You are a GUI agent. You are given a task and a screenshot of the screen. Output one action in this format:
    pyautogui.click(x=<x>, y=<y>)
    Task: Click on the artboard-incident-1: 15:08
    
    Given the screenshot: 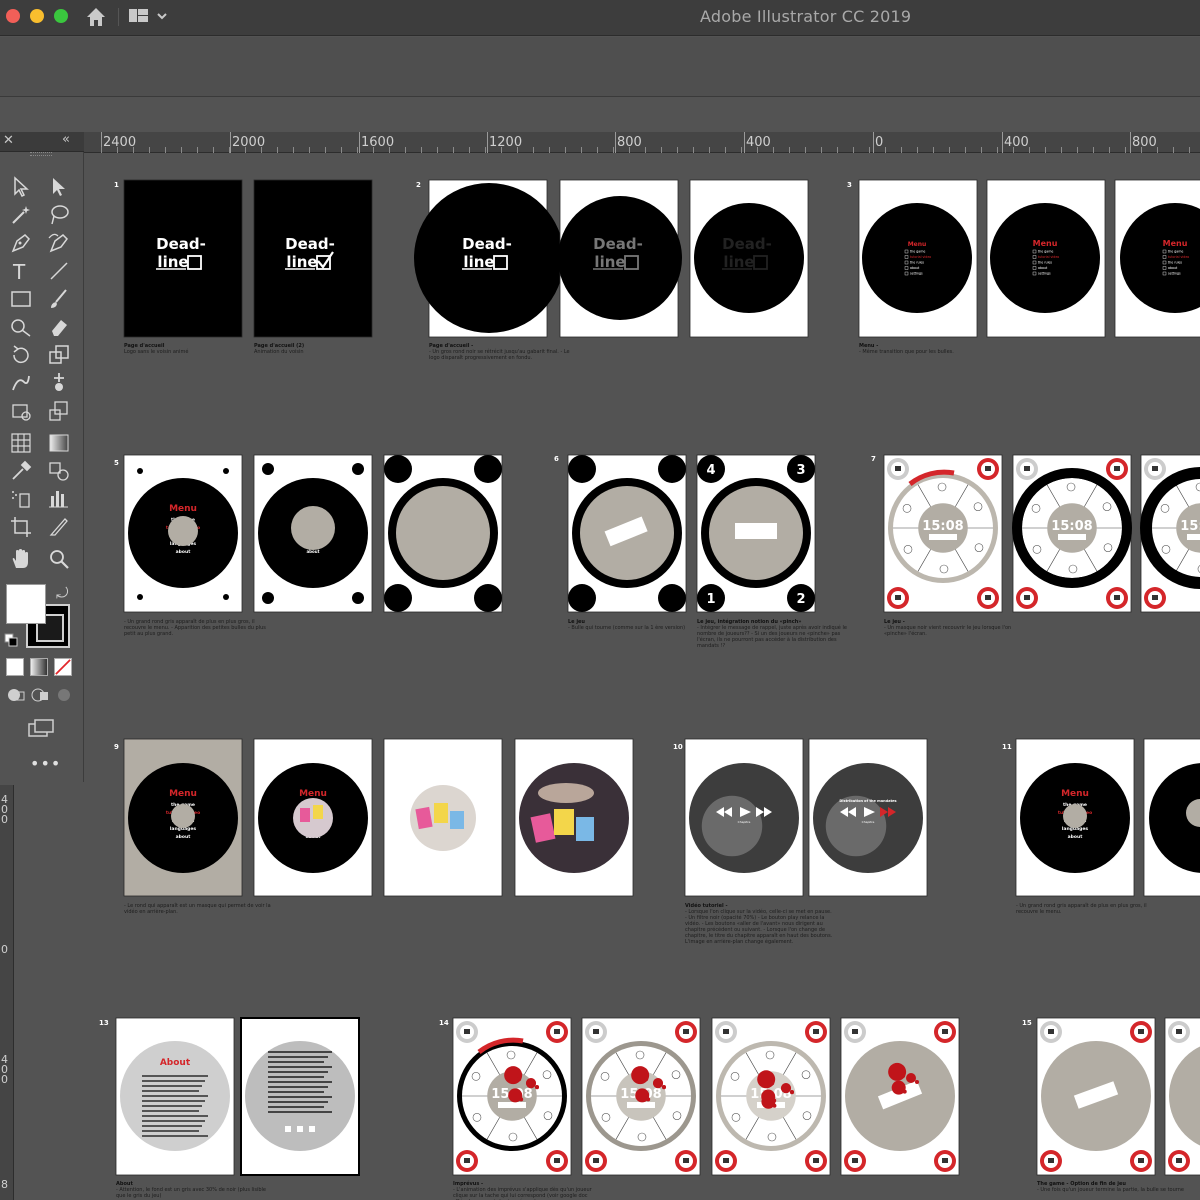 What is the action you would take?
    pyautogui.click(x=512, y=1096)
    